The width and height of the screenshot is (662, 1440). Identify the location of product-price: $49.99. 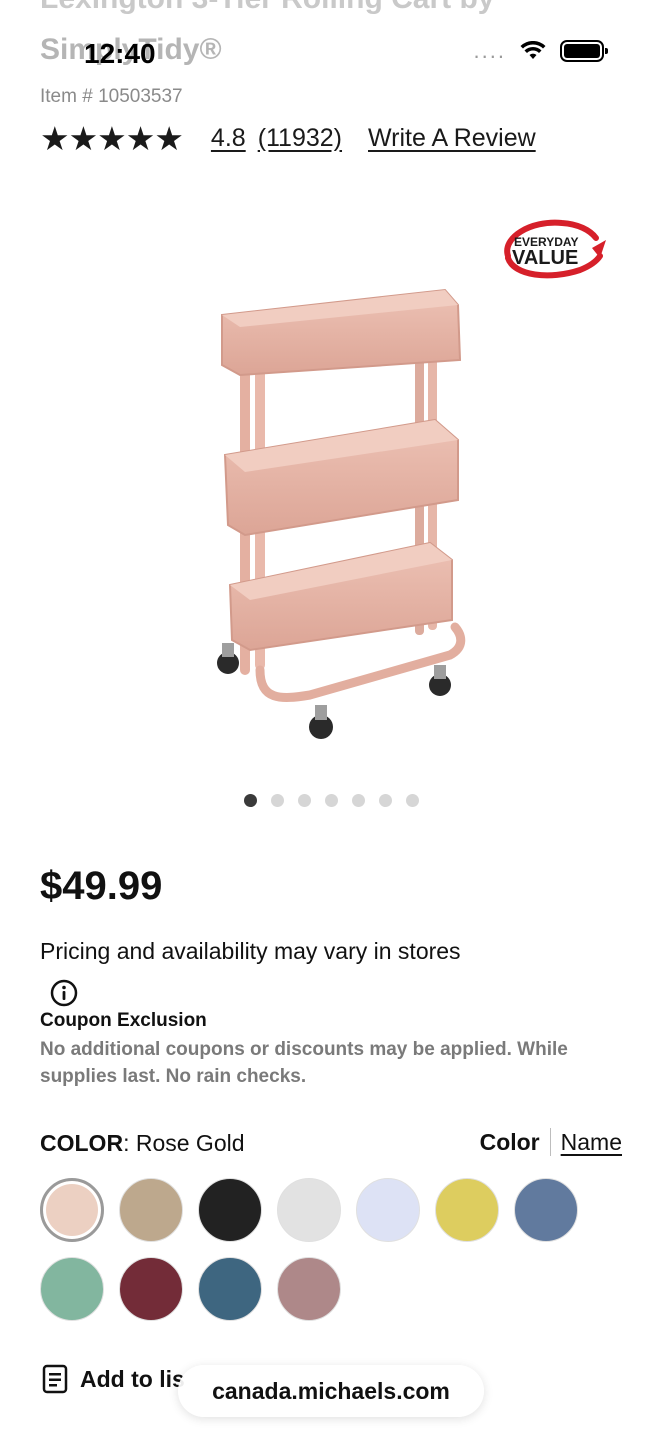
(101, 886).